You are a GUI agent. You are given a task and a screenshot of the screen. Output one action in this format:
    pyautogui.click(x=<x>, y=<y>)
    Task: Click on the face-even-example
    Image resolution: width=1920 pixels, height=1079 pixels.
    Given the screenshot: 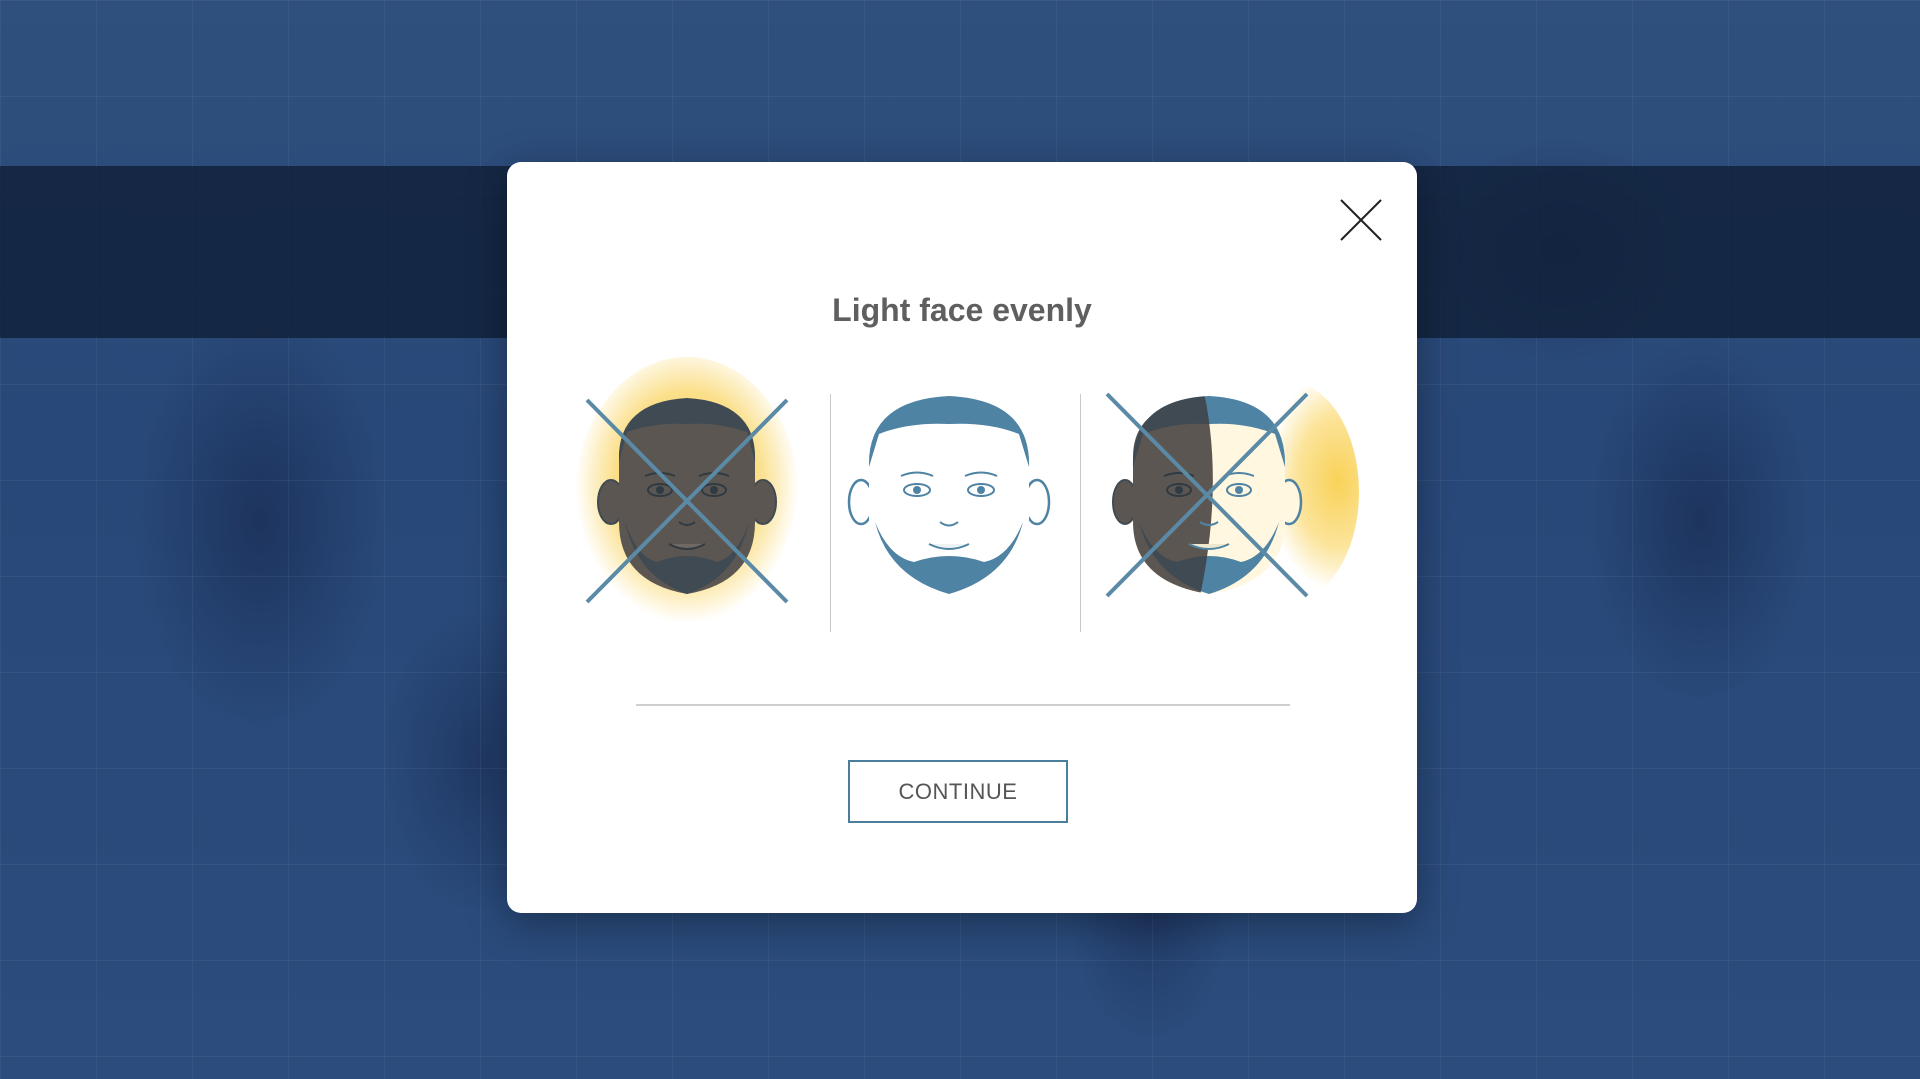 What is the action you would take?
    pyautogui.click(x=949, y=497)
    